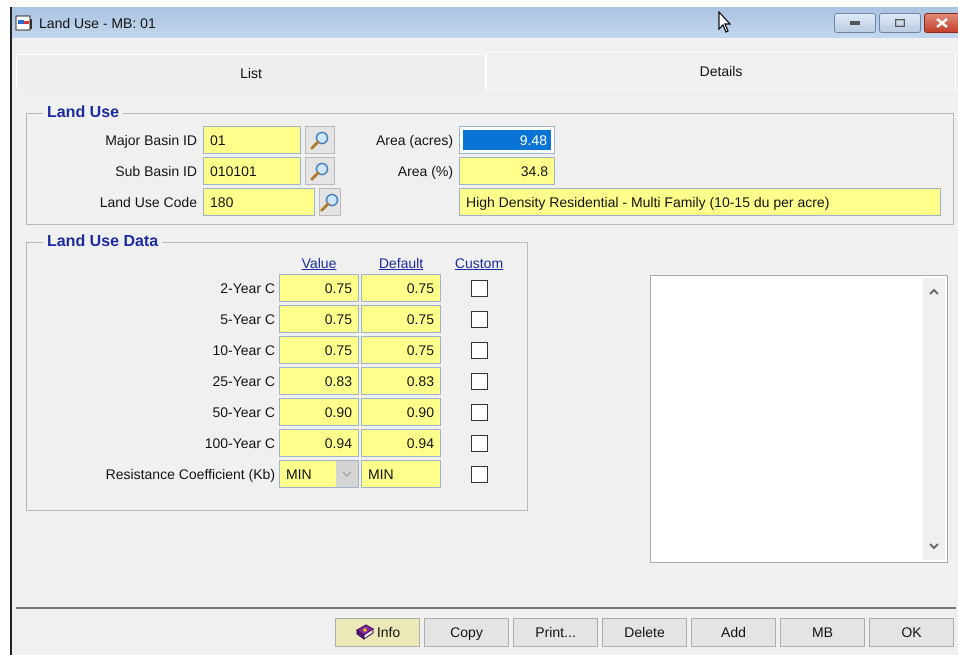 Image resolution: width=958 pixels, height=655 pixels. I want to click on scrollbar, so click(934, 419).